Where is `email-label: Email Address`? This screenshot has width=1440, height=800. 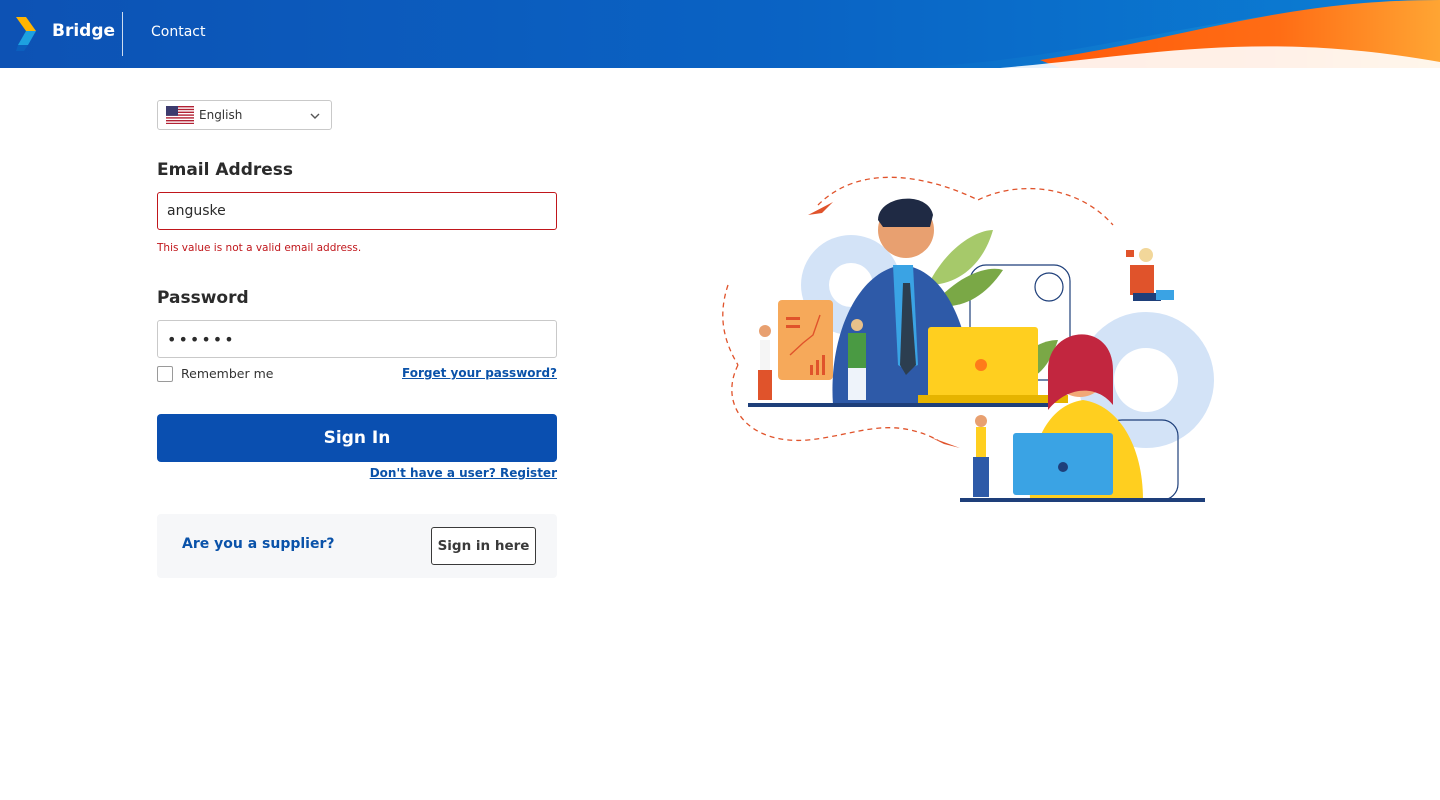 email-label: Email Address is located at coordinates (225, 170).